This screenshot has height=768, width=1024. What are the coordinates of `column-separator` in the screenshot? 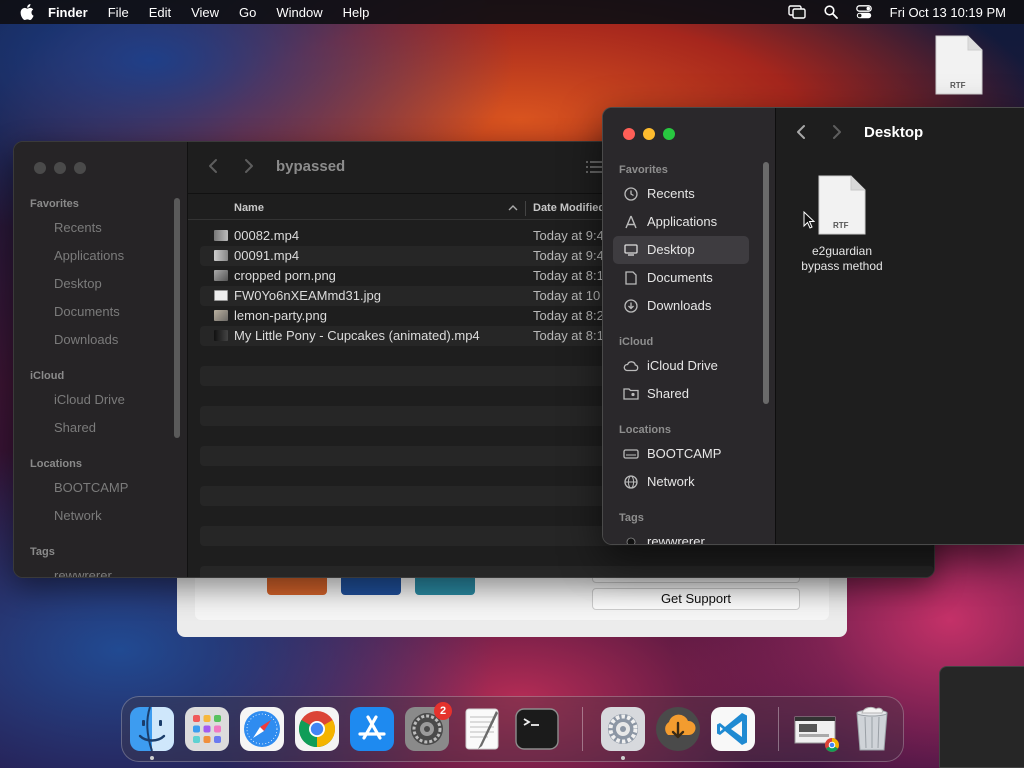 It's located at (525, 208).